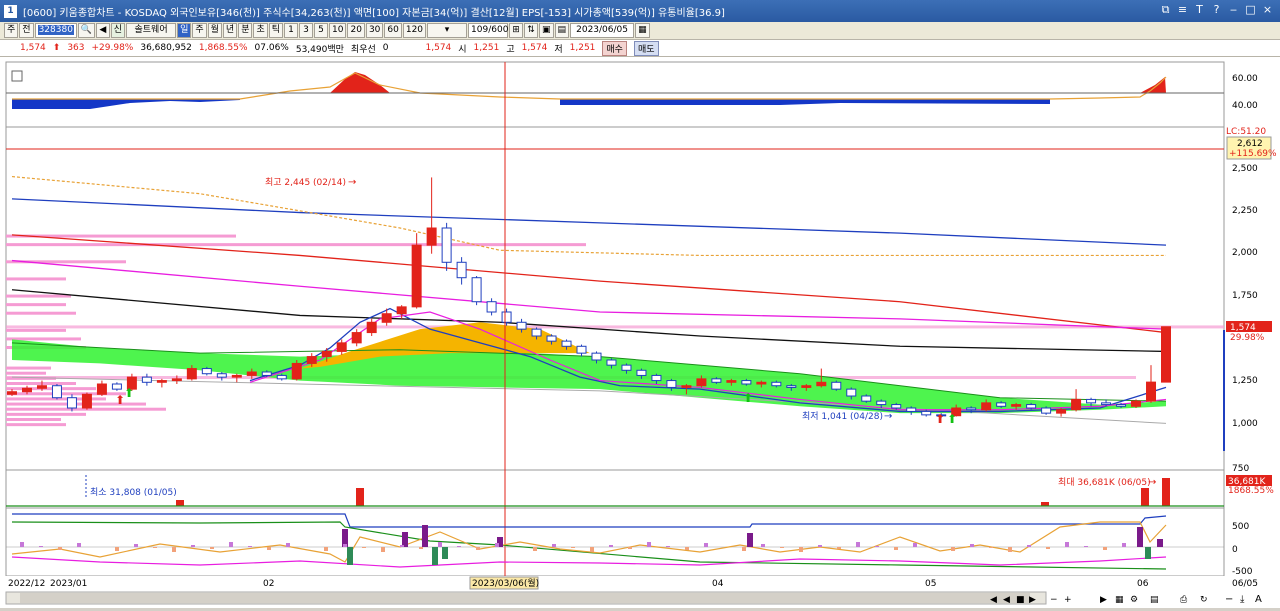 The height and width of the screenshot is (611, 1280). Describe the element at coordinates (223, 48) in the screenshot. I see `volume-pct: 1,868.55%` at that location.